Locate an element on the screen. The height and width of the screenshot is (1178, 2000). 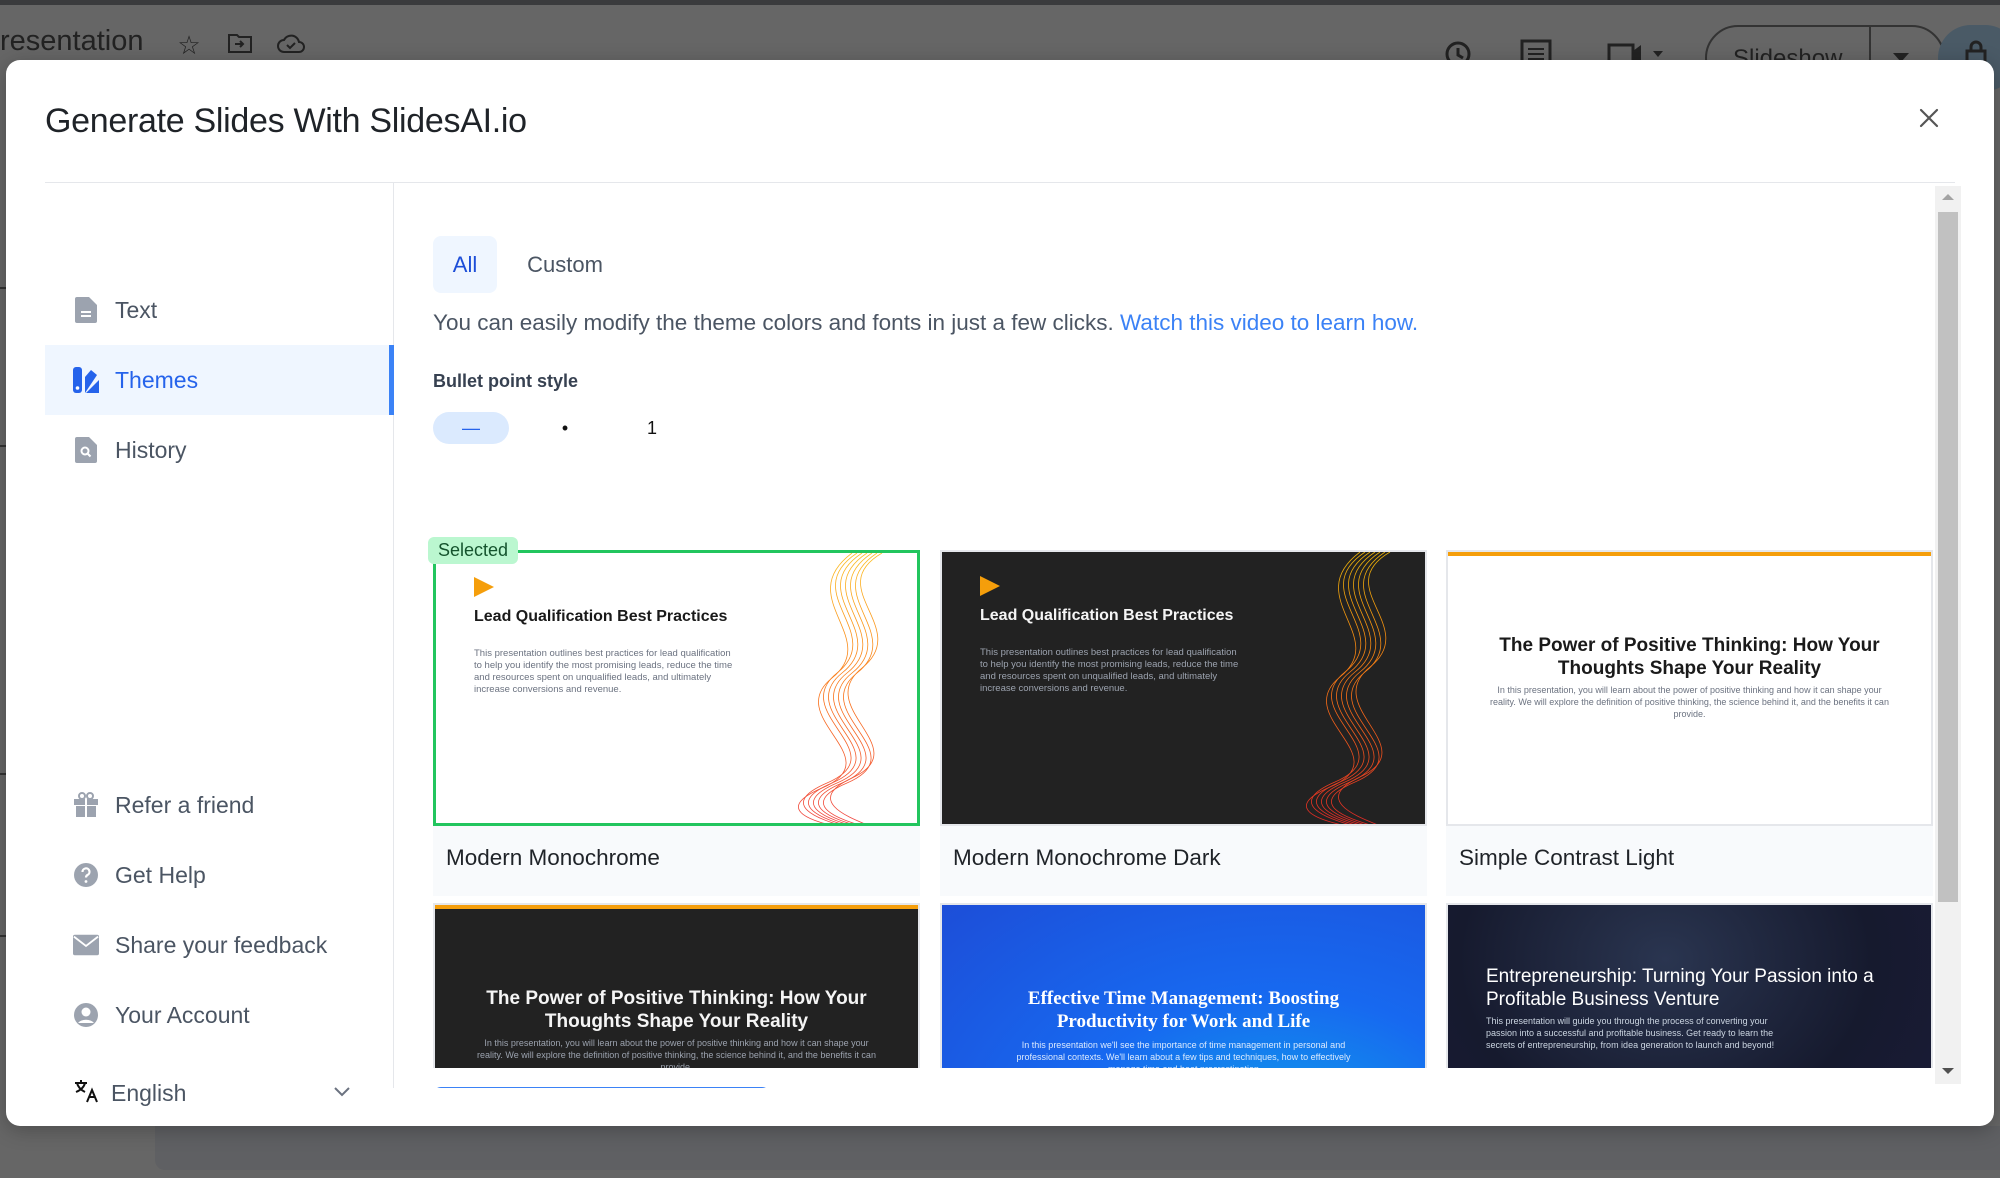
content-scrollbar is located at coordinates (1948, 635).